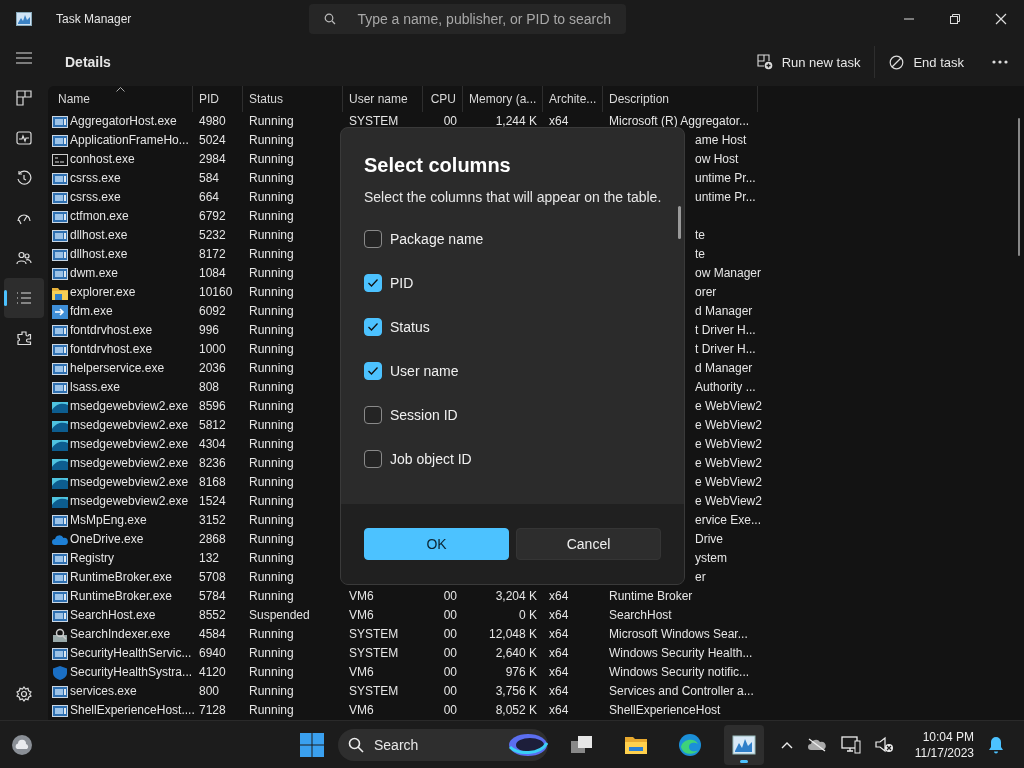  I want to click on close-icon, so click(1001, 19).